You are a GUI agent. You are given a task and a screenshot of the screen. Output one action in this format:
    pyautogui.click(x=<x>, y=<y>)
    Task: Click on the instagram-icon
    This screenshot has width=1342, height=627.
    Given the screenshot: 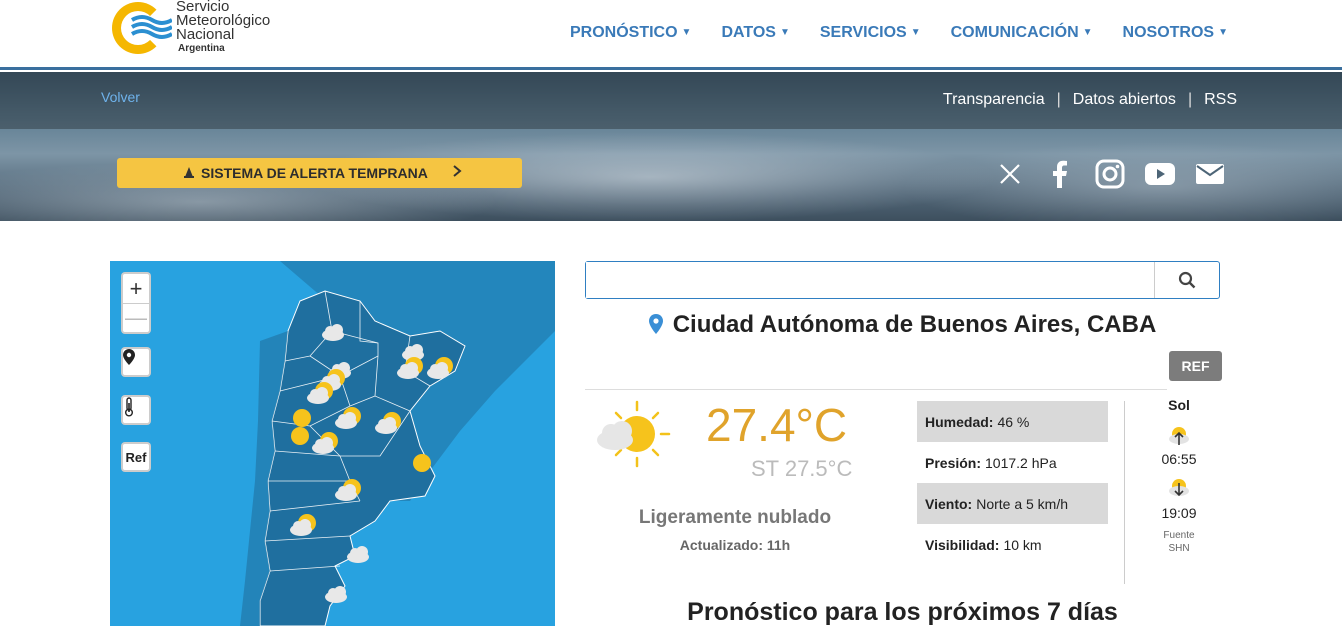 What is the action you would take?
    pyautogui.click(x=1110, y=174)
    